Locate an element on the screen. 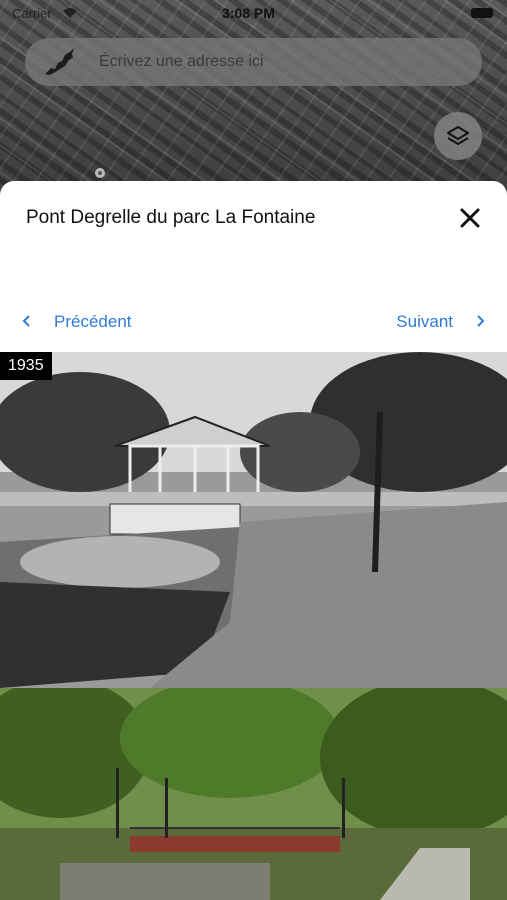 The height and width of the screenshot is (900, 507). status-bar: Carrier 3:08 PM is located at coordinates (253, 14).